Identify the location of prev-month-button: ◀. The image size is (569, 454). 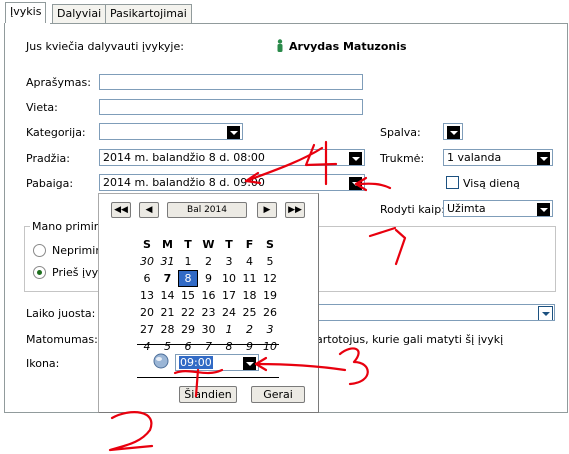
(149, 210).